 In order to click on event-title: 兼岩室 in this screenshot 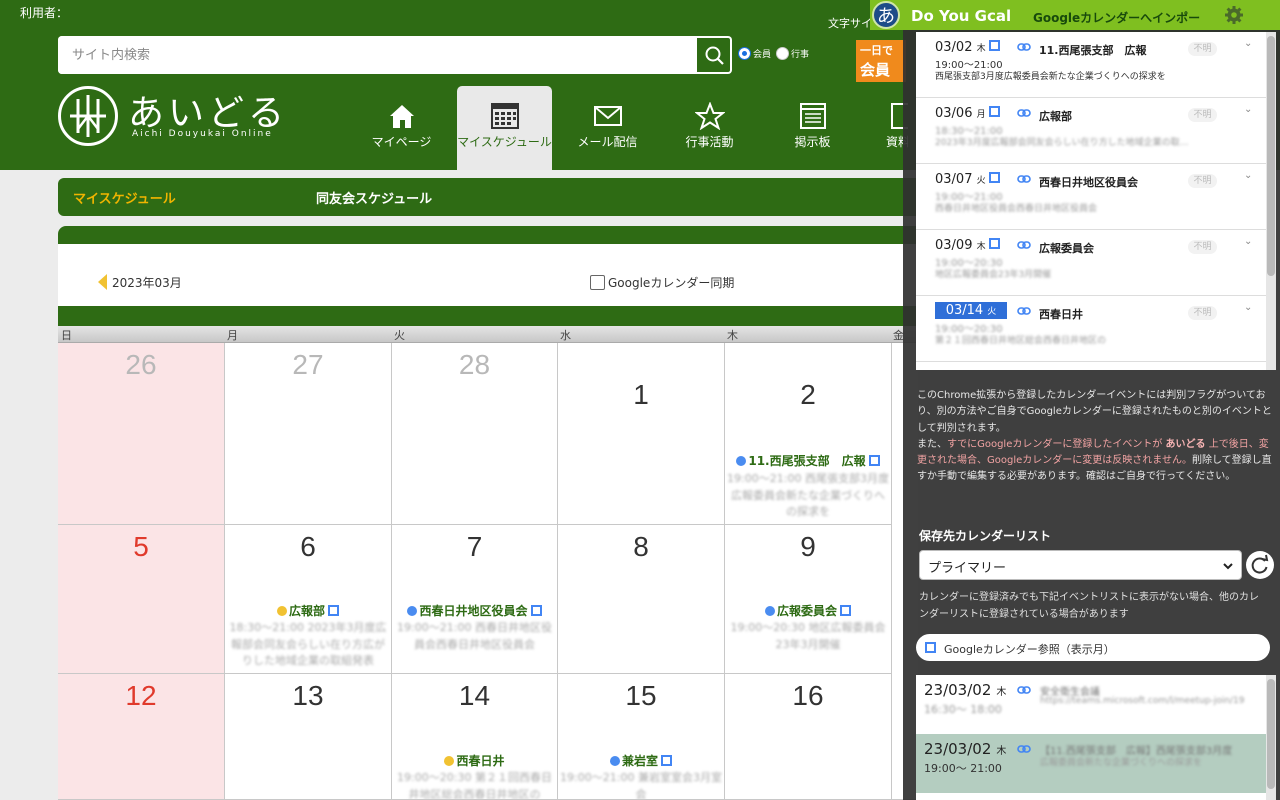, I will do `click(639, 761)`.